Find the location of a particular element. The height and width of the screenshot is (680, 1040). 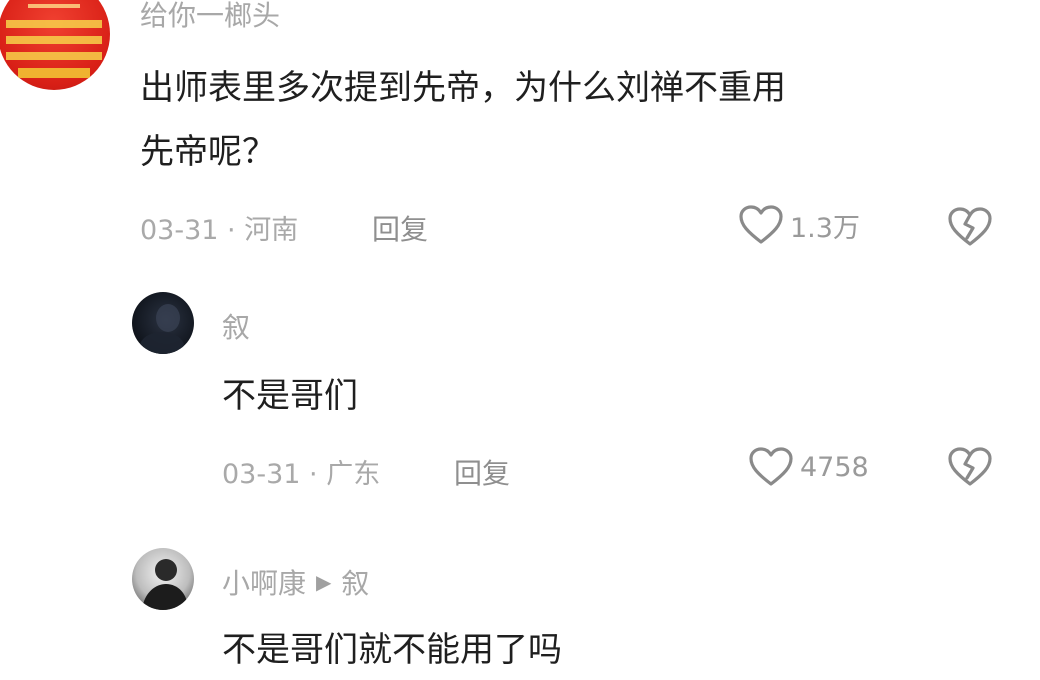

comment-text-line-1: 不是哥们就不能用了吗 is located at coordinates (392, 650).